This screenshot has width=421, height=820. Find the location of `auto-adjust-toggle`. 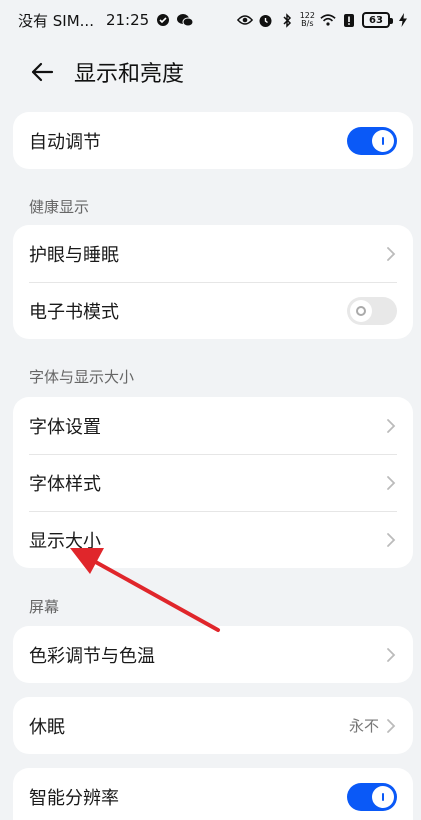

auto-adjust-toggle is located at coordinates (372, 140).